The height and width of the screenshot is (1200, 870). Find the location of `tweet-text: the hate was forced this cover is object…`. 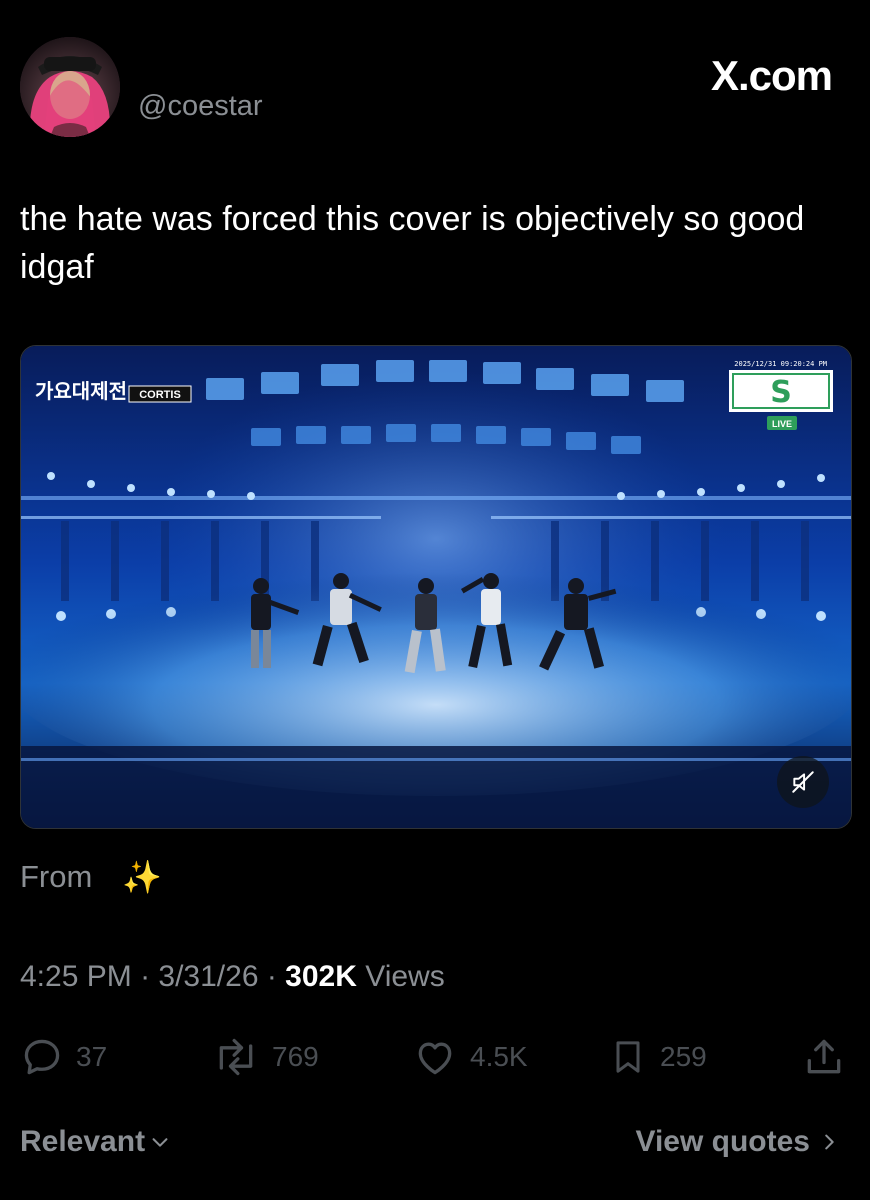

tweet-text: the hate was forced this cover is object… is located at coordinates (412, 243).